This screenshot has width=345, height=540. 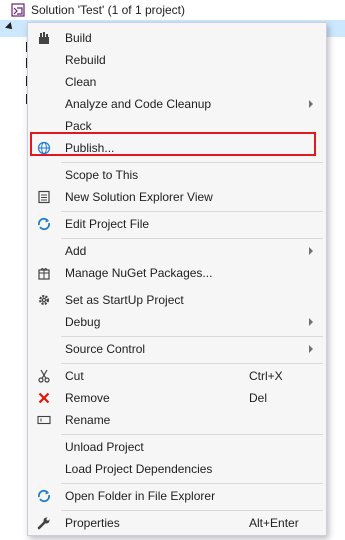 I want to click on solution-icon, so click(x=18, y=10).